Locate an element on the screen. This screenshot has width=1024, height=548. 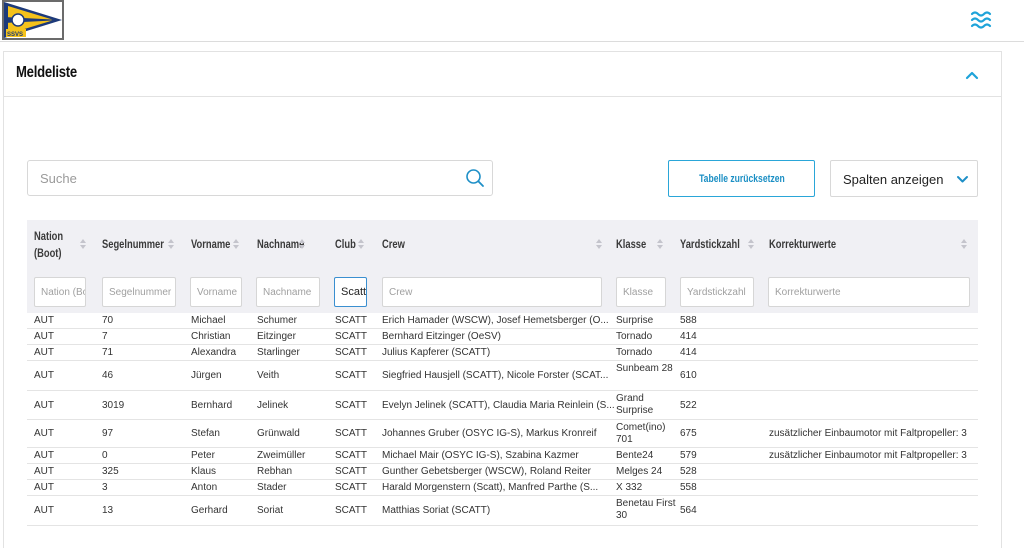
search-input is located at coordinates (243, 178).